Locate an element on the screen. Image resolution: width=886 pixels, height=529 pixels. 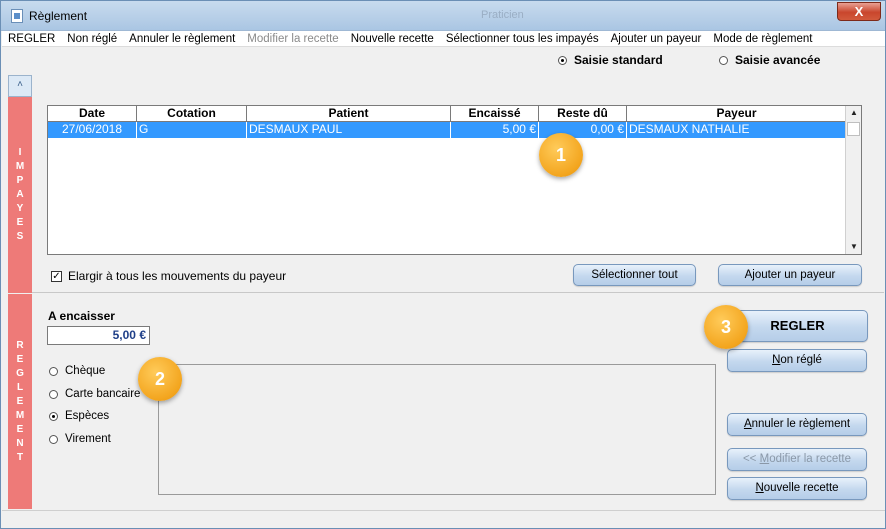
nouvelle-button-label: ouvelle recette is located at coordinates (801, 488).